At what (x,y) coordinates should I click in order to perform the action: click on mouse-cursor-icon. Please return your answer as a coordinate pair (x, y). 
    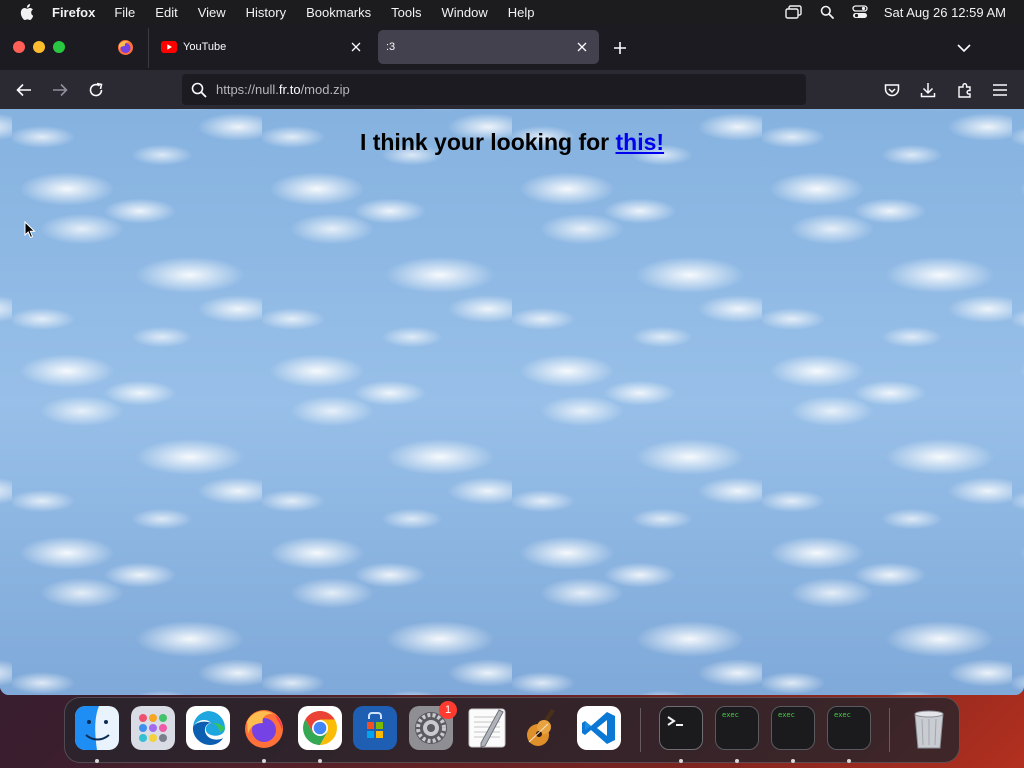
    Looking at the image, I should click on (30, 229).